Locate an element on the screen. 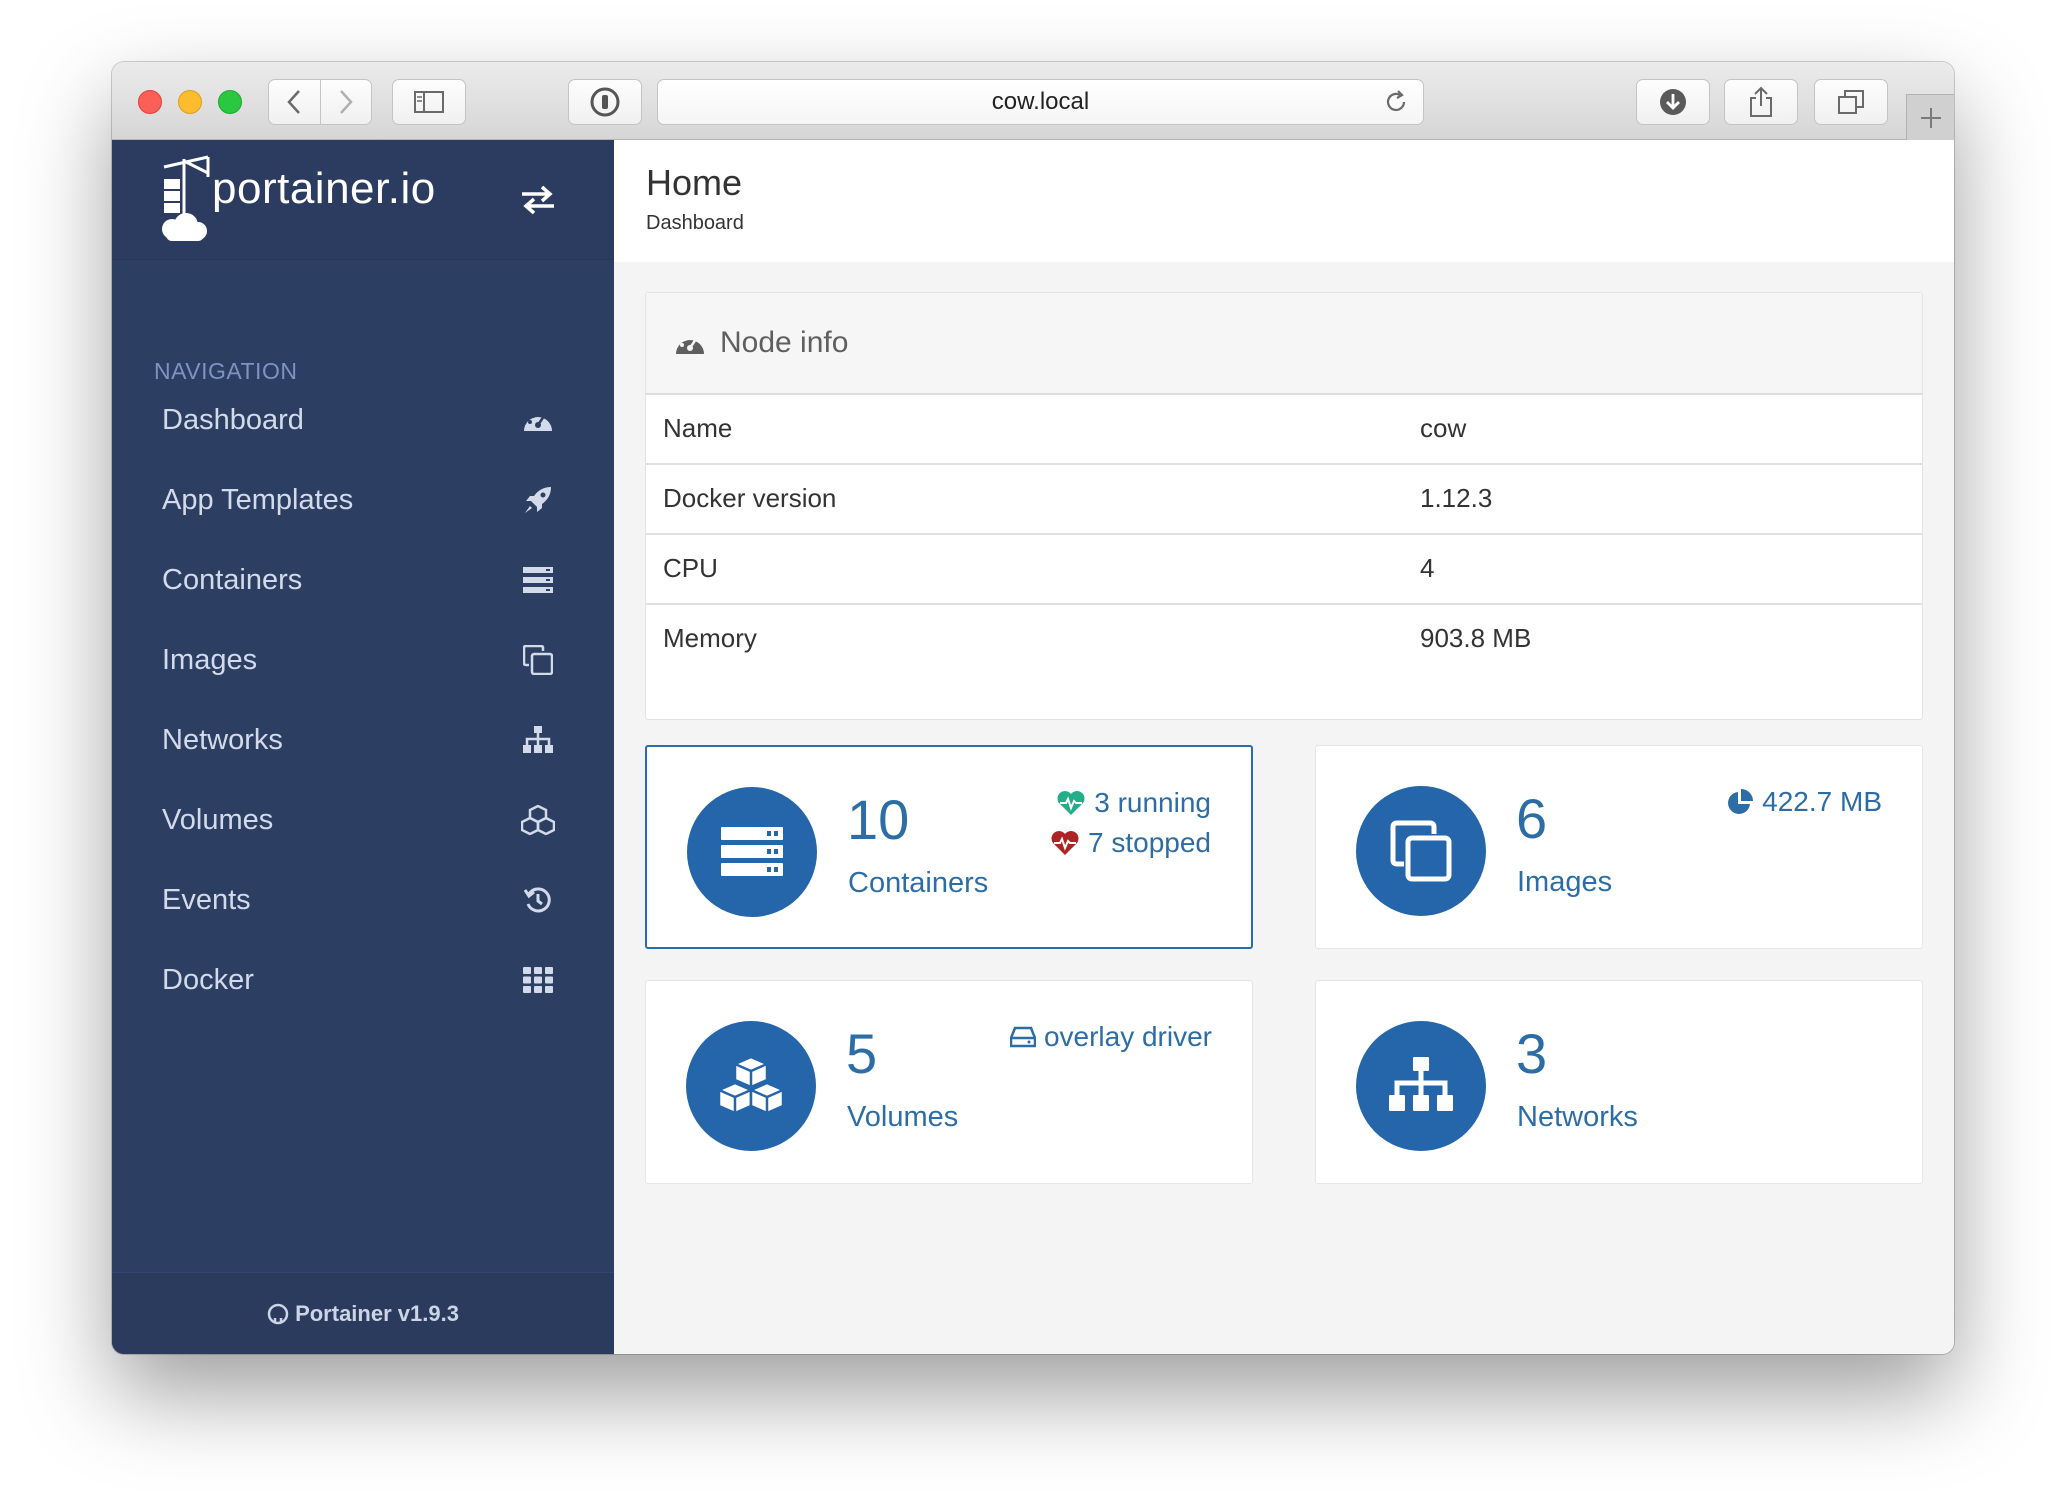 This screenshot has height=1510, width=2058. share-button is located at coordinates (1761, 102).